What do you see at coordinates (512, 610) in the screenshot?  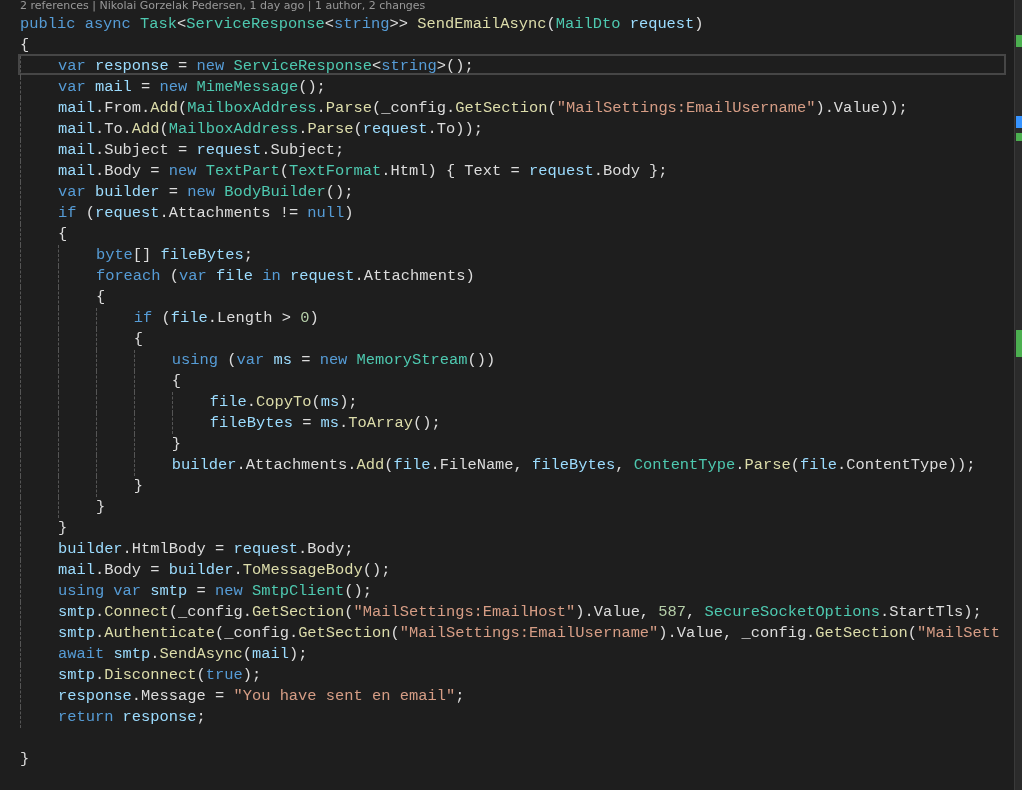 I see `code-line: smtp.Connect(_config.GetSection("MailSettings:EmailHost").Value, 587, SecureSocketOptions.StartTls);` at bounding box center [512, 610].